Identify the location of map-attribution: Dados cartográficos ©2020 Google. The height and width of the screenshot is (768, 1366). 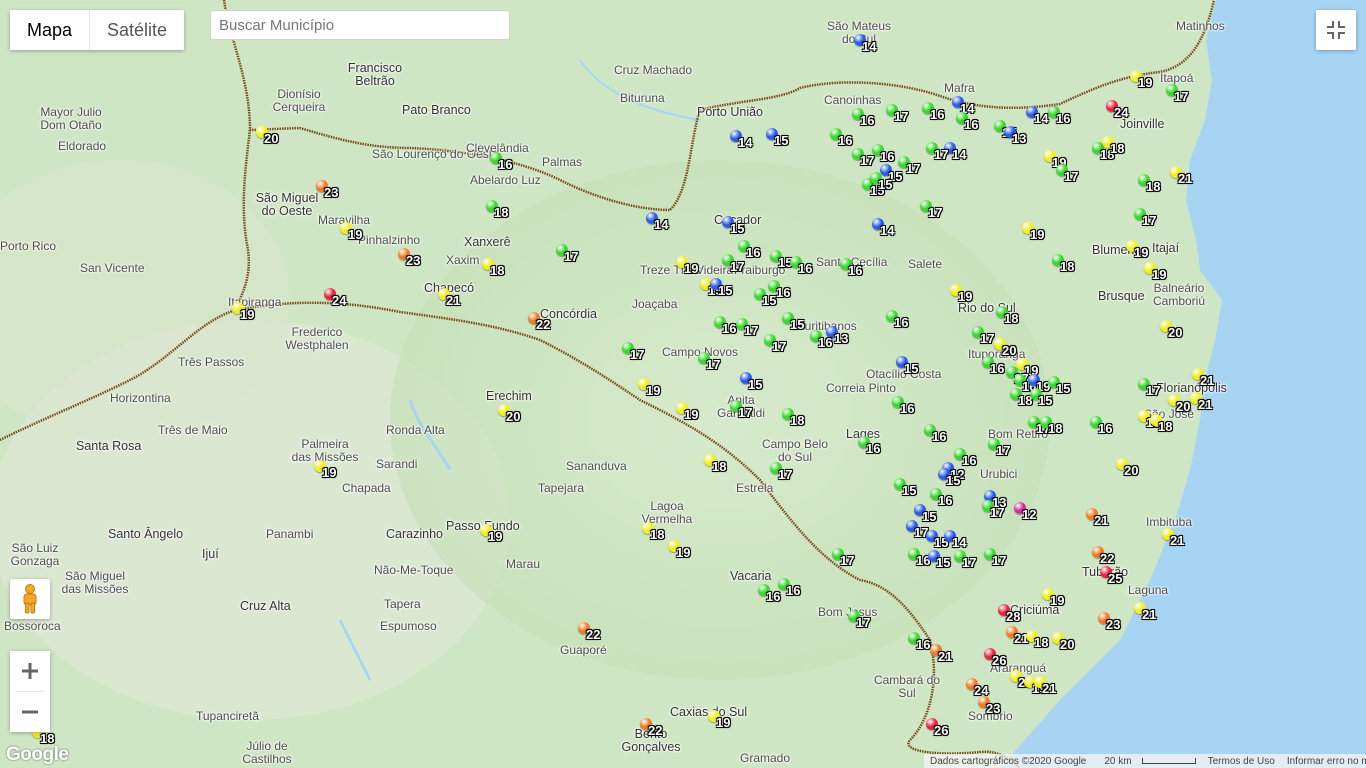
(1008, 761).